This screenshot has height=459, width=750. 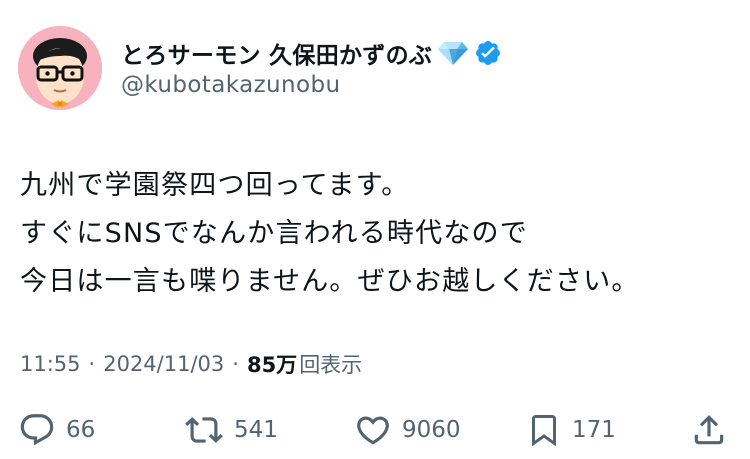 I want to click on tweet-time: 11:55, so click(x=50, y=364).